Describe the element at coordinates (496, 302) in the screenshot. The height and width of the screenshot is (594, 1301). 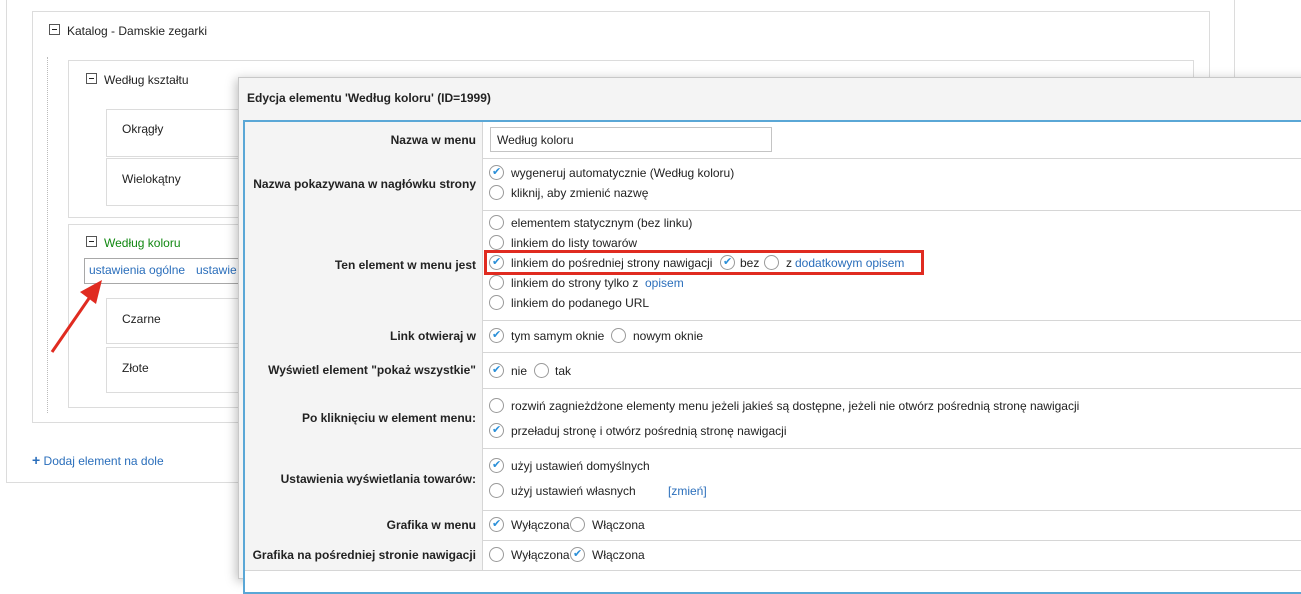
I see `radio-url` at that location.